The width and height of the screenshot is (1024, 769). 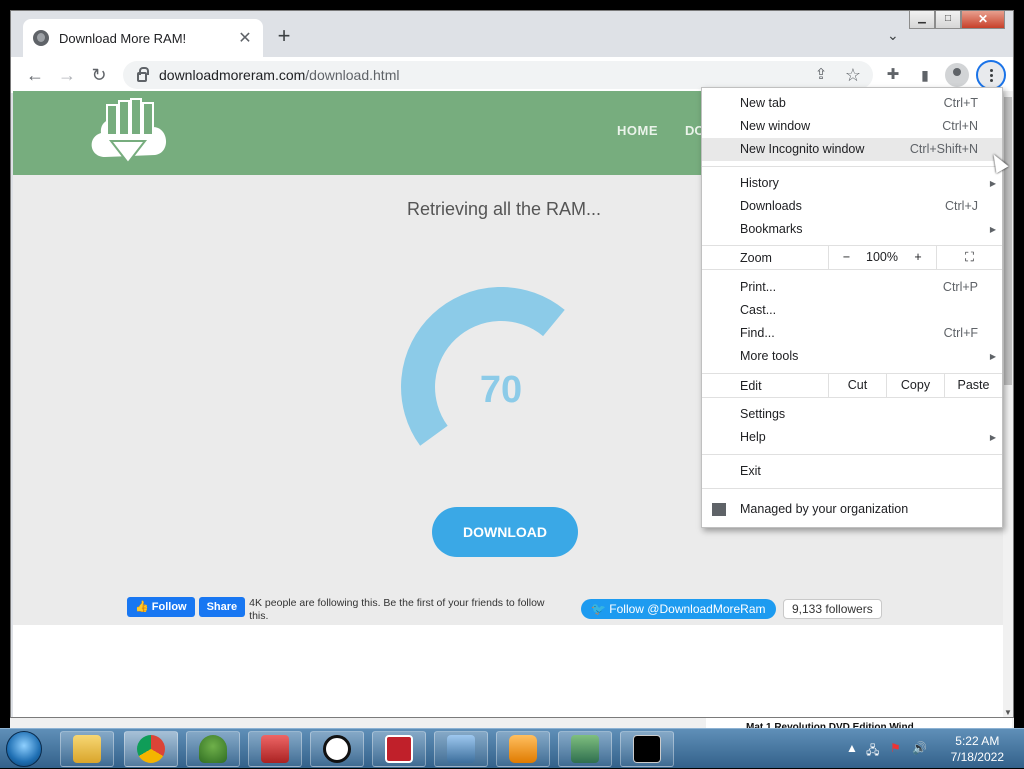 What do you see at coordinates (991, 75) in the screenshot?
I see `chrome-menu-button` at bounding box center [991, 75].